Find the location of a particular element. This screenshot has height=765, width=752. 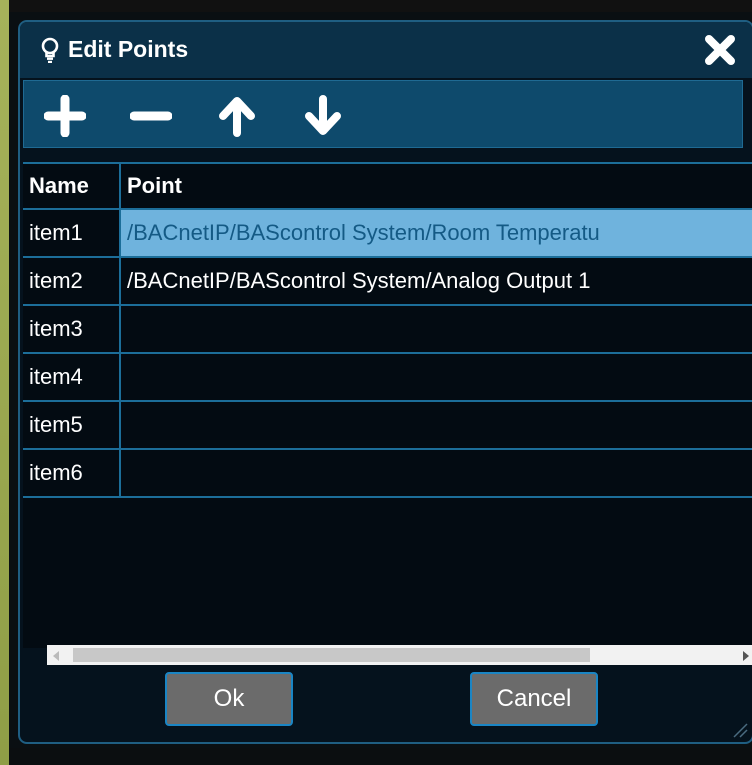

background-bottom is located at coordinates (380, 756).